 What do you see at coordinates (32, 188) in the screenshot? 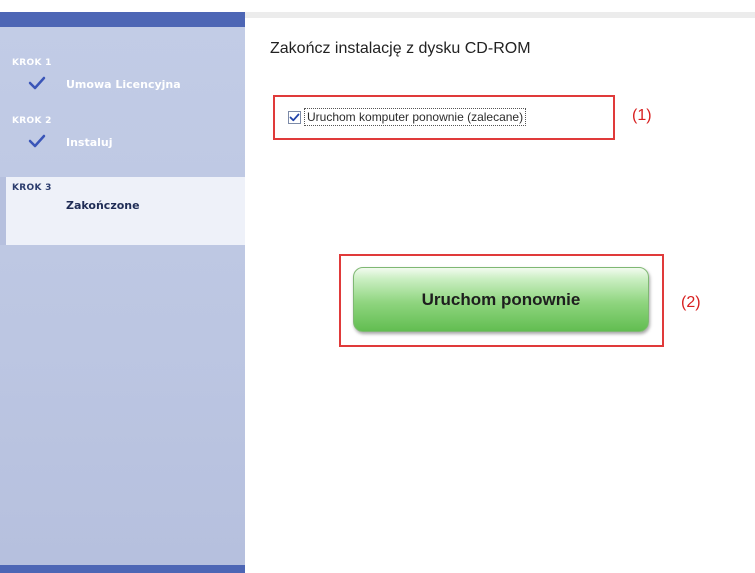
I see `step-3-label: KROK 3` at bounding box center [32, 188].